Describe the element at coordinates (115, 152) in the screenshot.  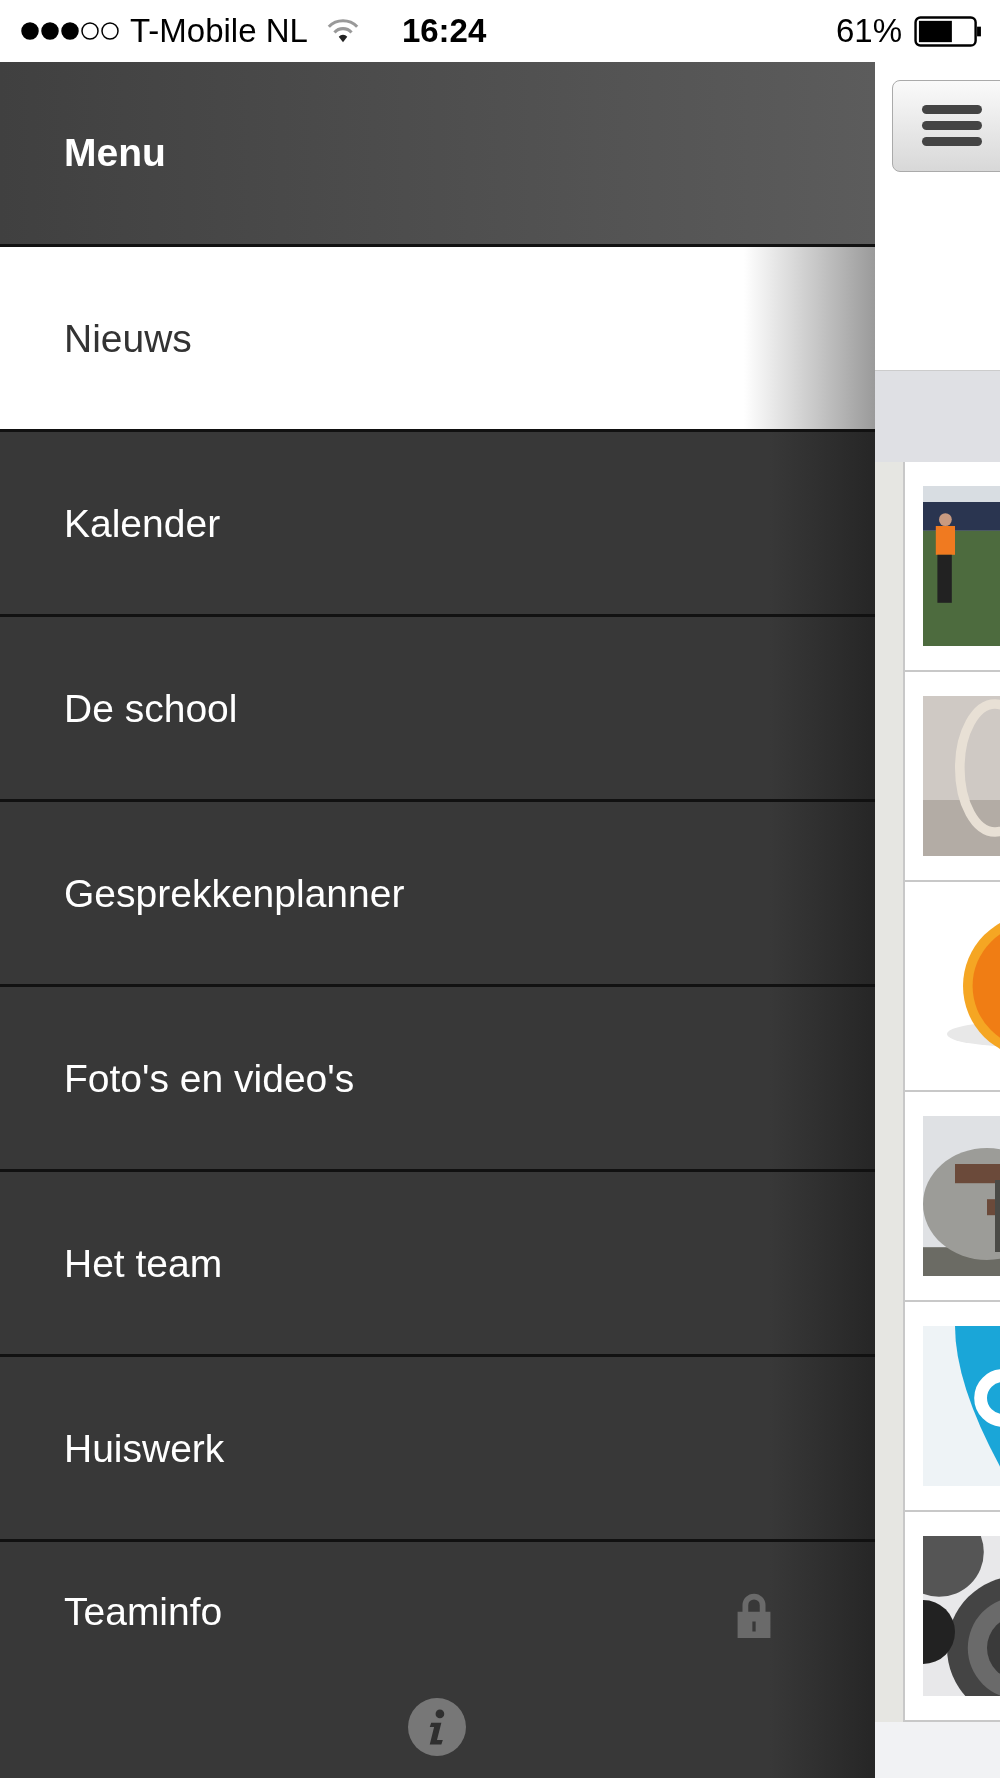
I see `menu-title: Menu` at that location.